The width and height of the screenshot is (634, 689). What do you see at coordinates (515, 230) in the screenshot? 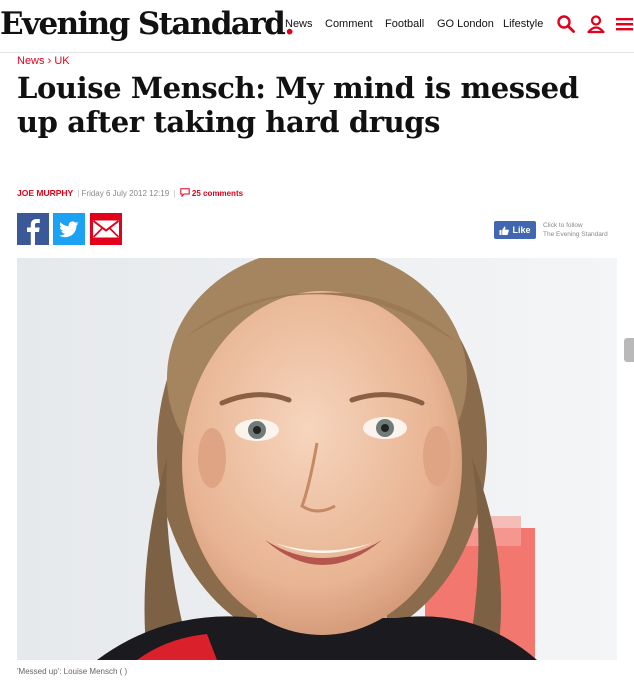
I see `facebook-like-button: Like` at bounding box center [515, 230].